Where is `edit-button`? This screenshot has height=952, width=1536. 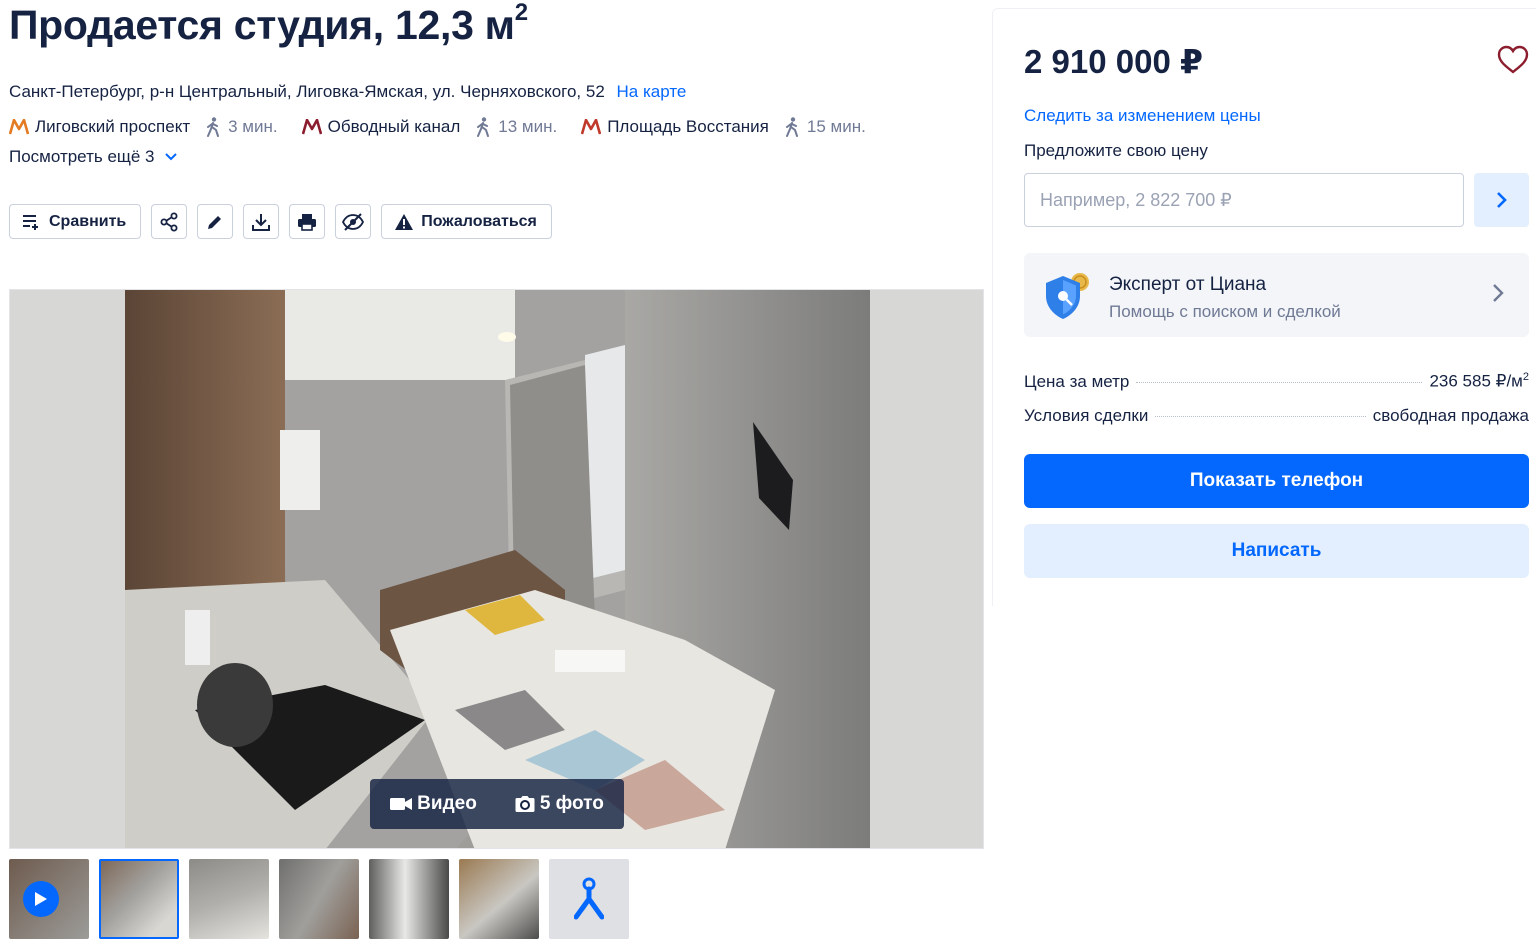 edit-button is located at coordinates (215, 221).